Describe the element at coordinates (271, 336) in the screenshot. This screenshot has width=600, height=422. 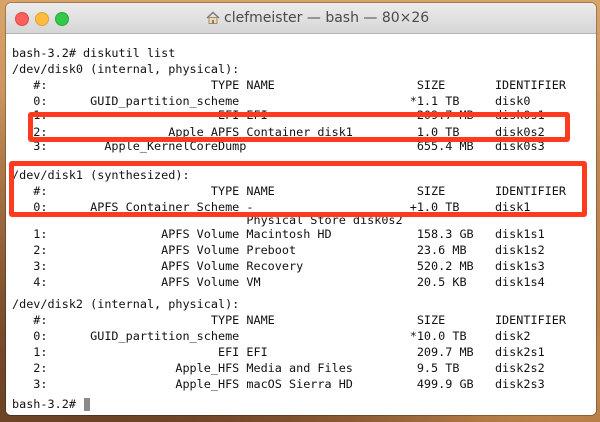
I see `table-row: 0: GUID_partition_scheme *10.0 TB disk2` at that location.